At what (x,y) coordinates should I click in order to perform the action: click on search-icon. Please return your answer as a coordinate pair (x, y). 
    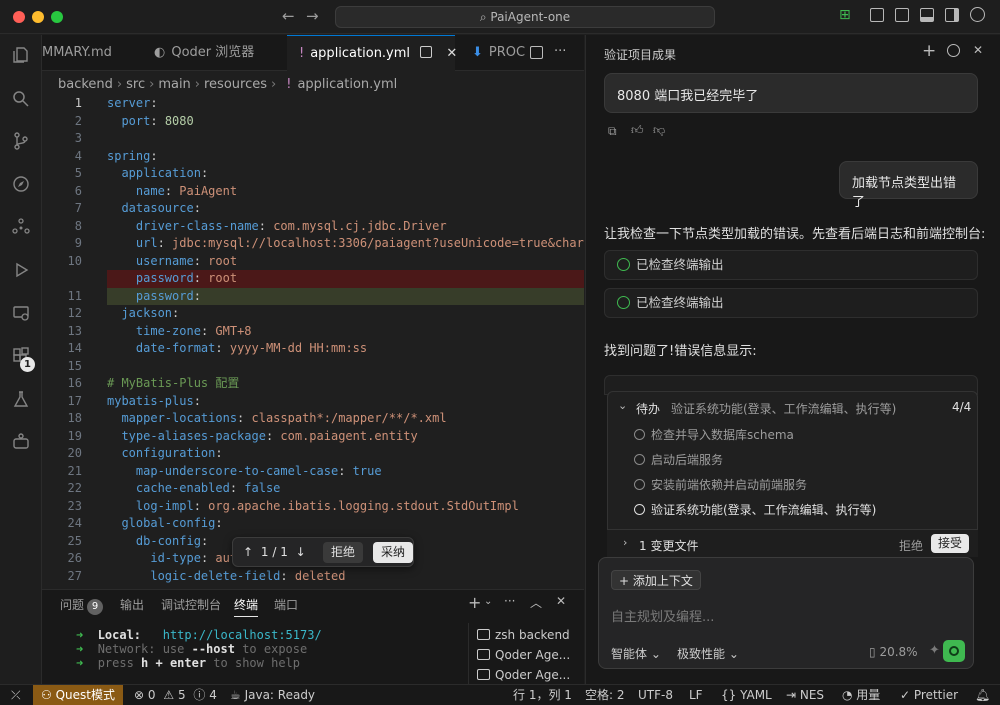
    Looking at the image, I should click on (21, 99).